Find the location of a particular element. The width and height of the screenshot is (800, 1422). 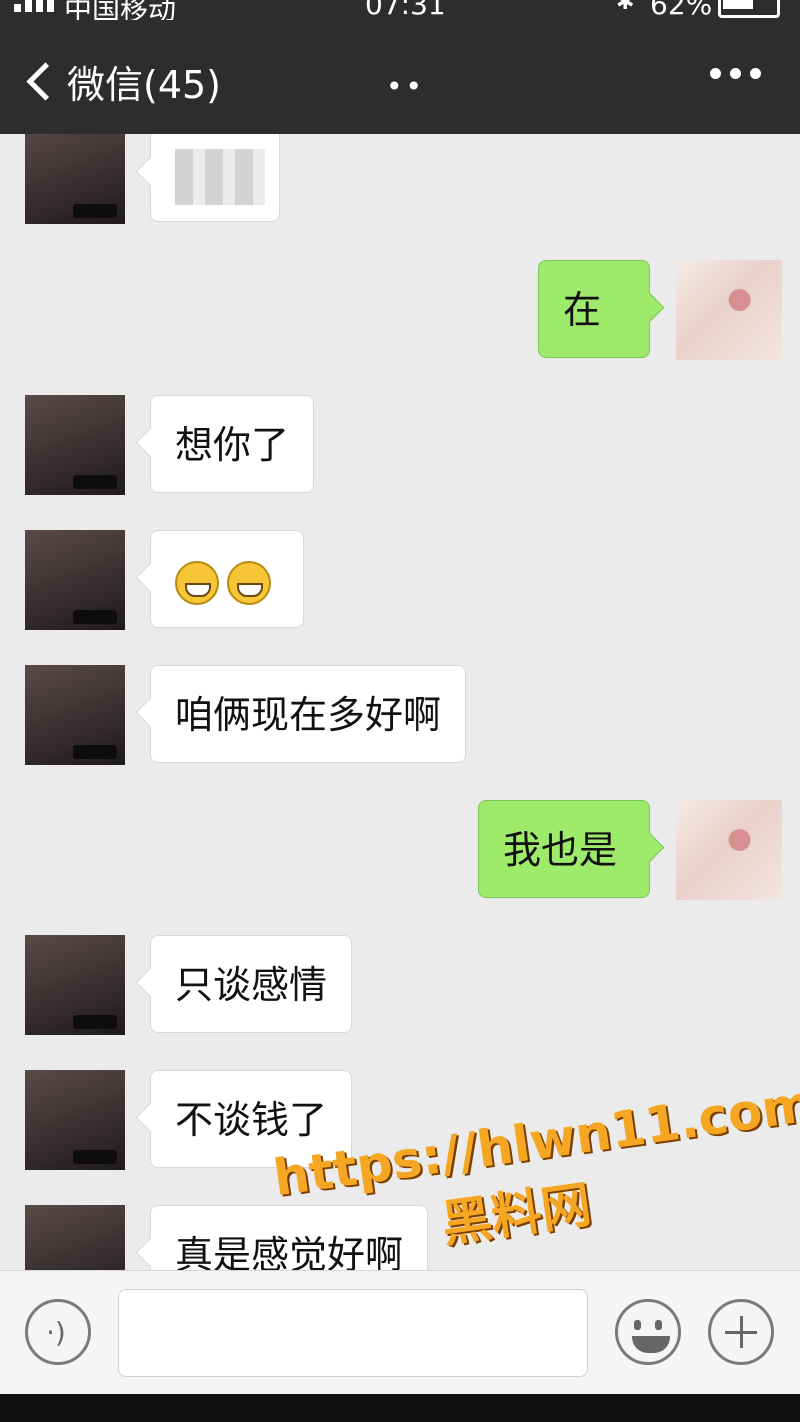

chat-title: •• is located at coordinates (406, 86).